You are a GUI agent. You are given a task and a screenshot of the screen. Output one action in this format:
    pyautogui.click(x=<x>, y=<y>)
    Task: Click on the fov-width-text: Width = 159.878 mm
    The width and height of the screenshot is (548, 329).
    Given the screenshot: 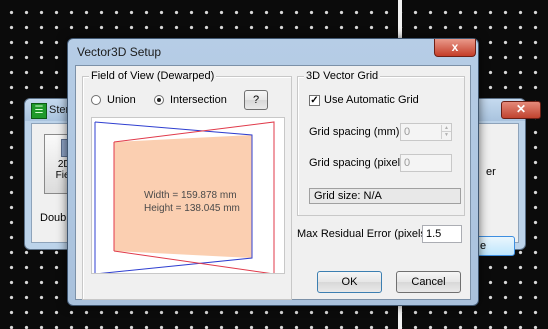 What is the action you would take?
    pyautogui.click(x=190, y=195)
    